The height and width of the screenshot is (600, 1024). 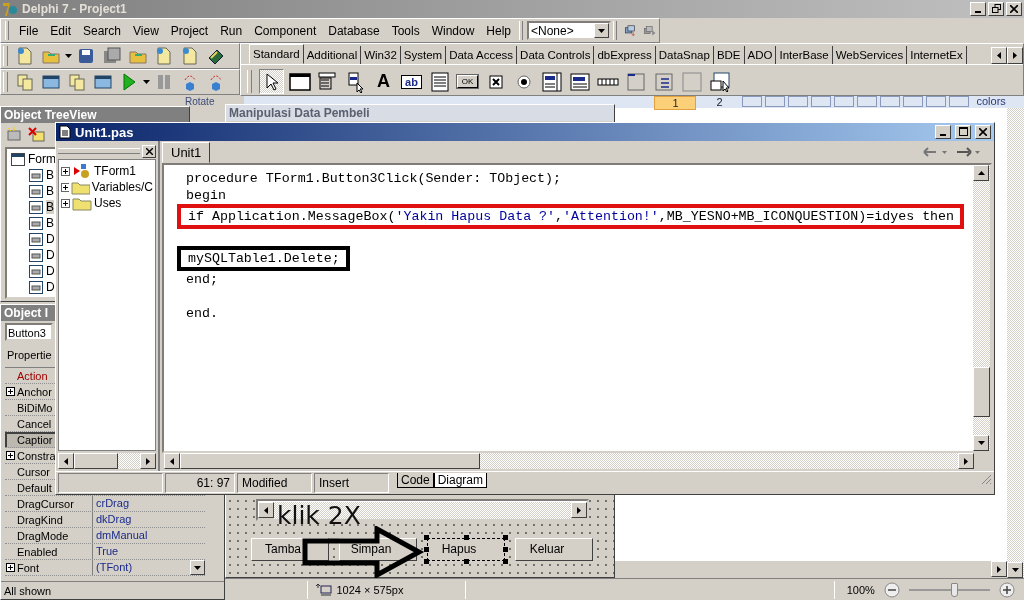 What do you see at coordinates (332, 55) in the screenshot?
I see `palette-tab: Additional` at bounding box center [332, 55].